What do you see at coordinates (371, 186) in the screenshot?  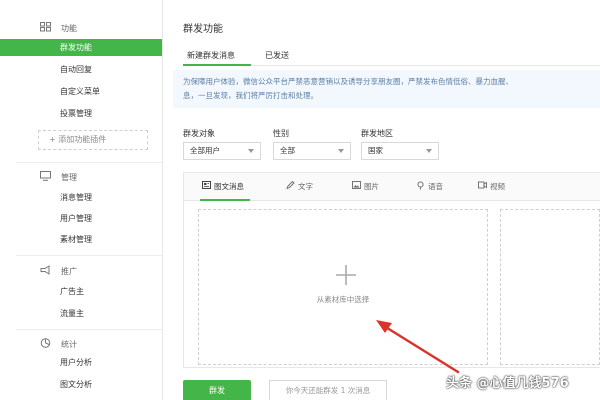 I see `tool-label: 图片` at bounding box center [371, 186].